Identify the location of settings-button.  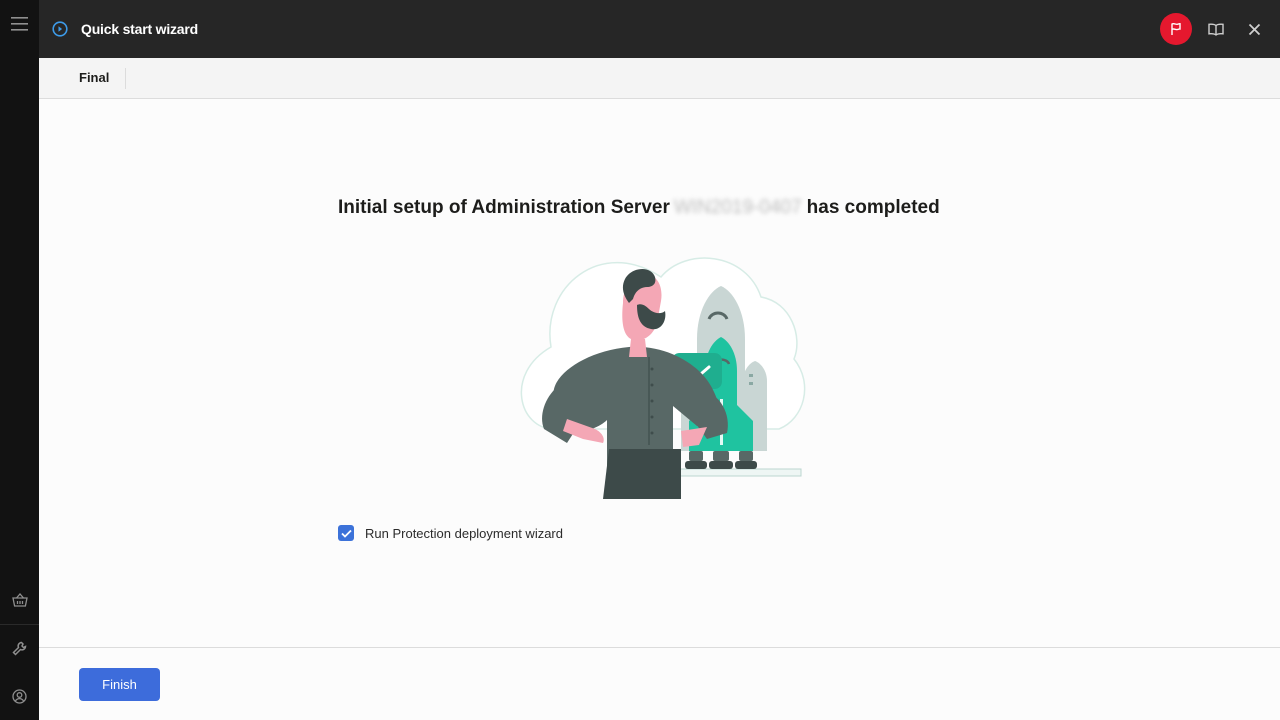
(19, 648).